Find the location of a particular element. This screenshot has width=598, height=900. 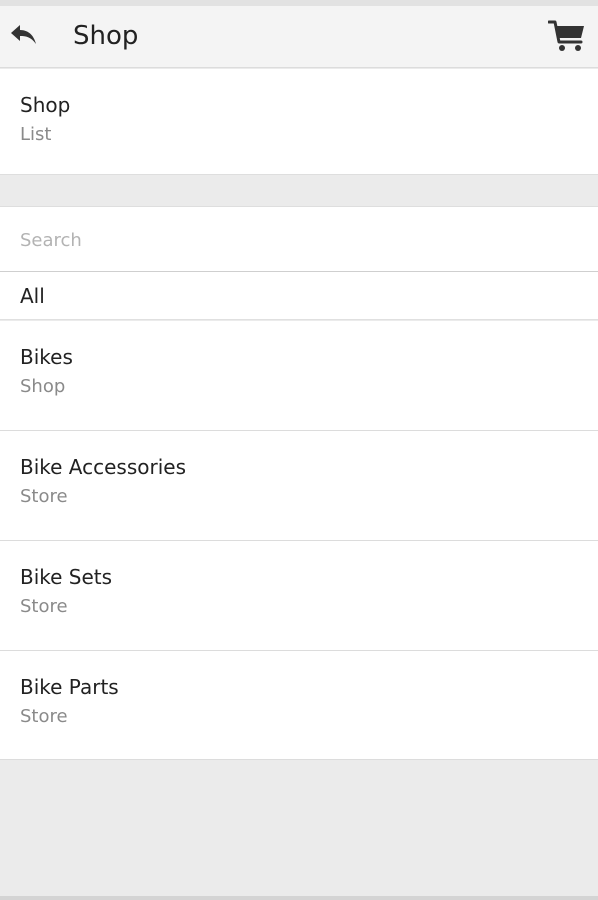

list-item: Bike Parts Store is located at coordinates (299, 705).